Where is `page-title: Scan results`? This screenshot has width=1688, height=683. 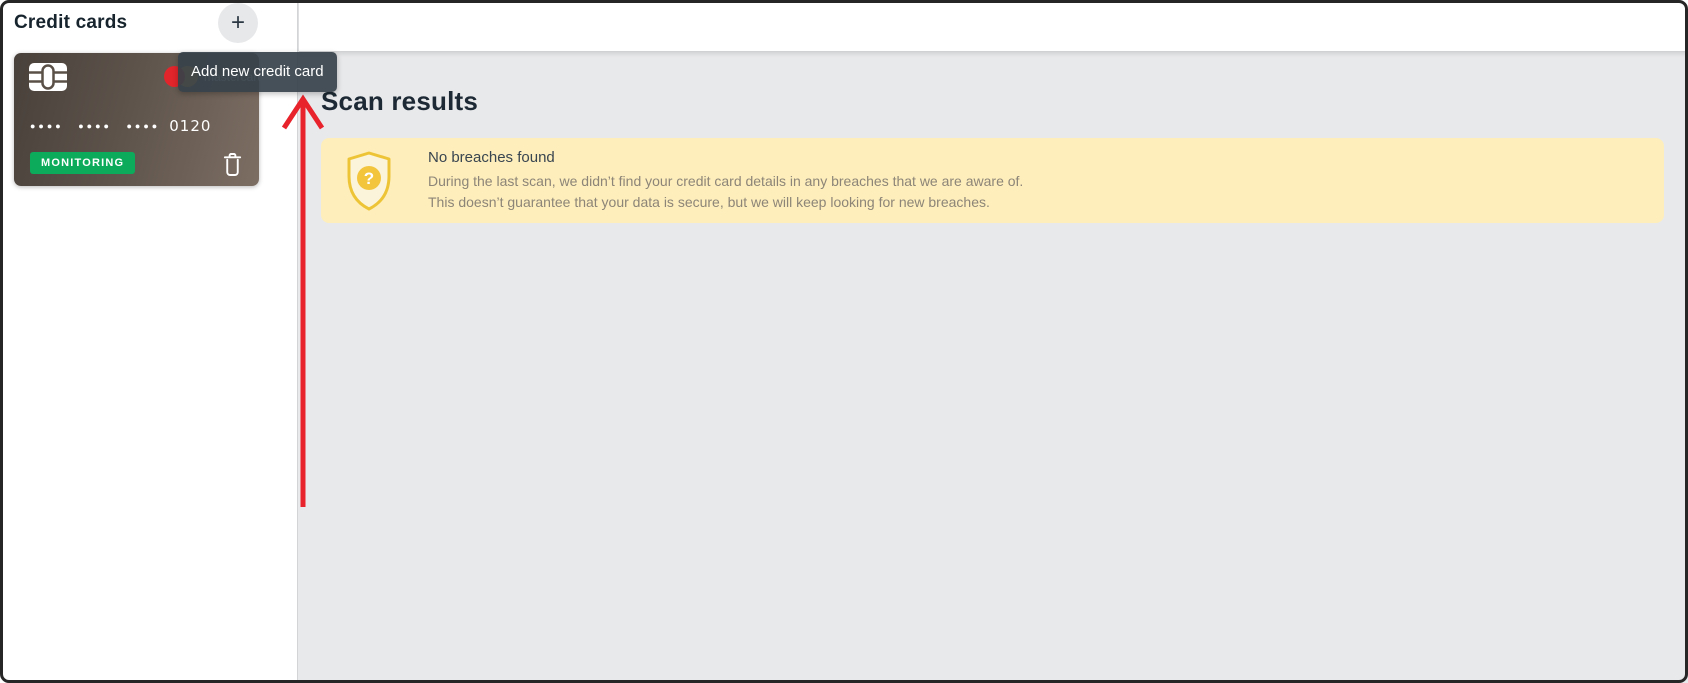
page-title: Scan results is located at coordinates (400, 101).